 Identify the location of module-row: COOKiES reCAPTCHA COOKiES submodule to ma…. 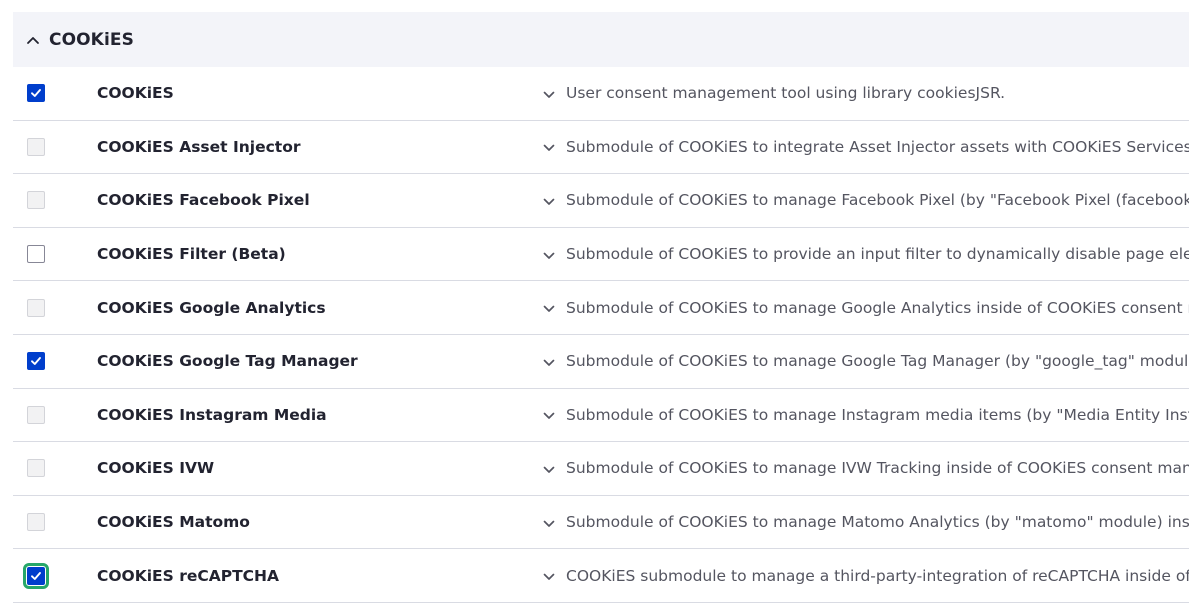
(601, 576).